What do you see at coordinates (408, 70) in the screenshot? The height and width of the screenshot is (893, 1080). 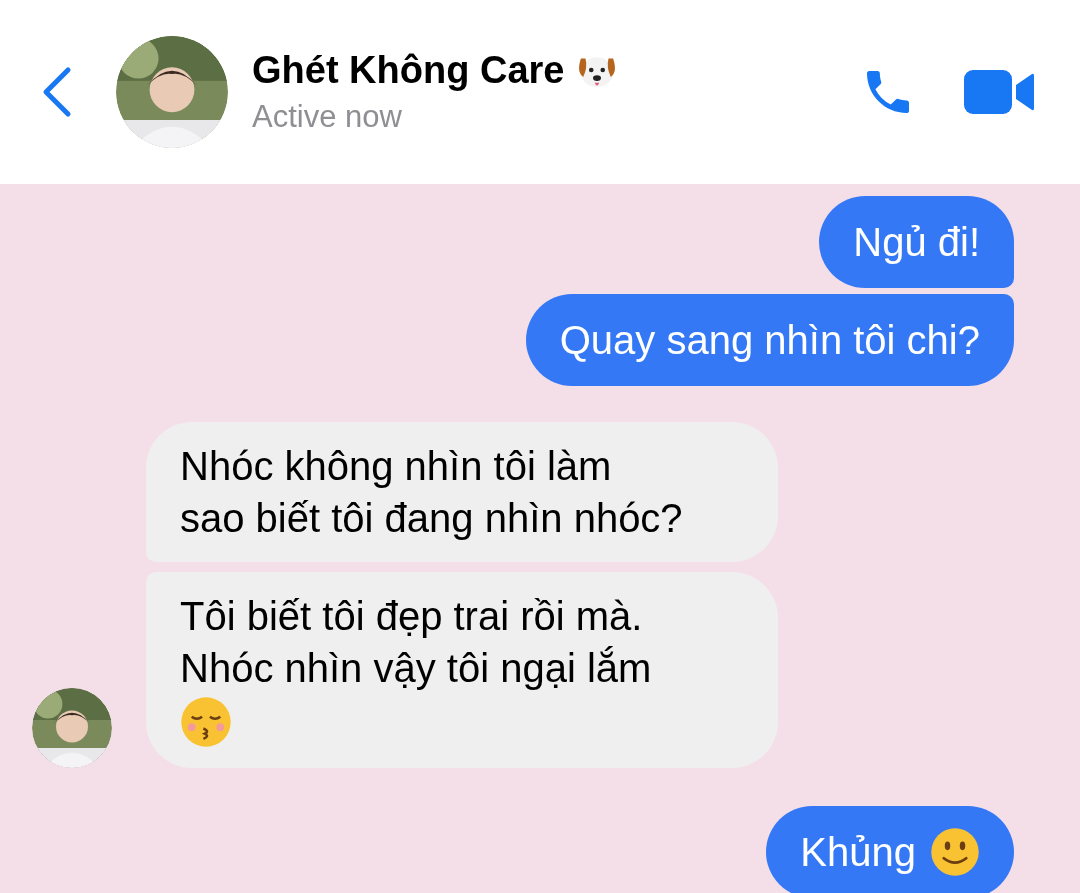 I see `contact-name: Ghét Không Care` at bounding box center [408, 70].